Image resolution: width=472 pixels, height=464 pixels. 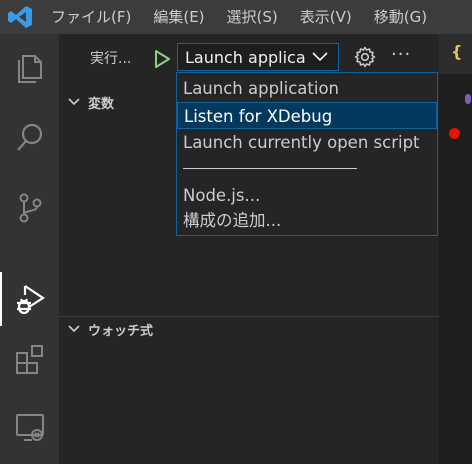 I want to click on launch-config-select: Launch applica, so click(x=258, y=57).